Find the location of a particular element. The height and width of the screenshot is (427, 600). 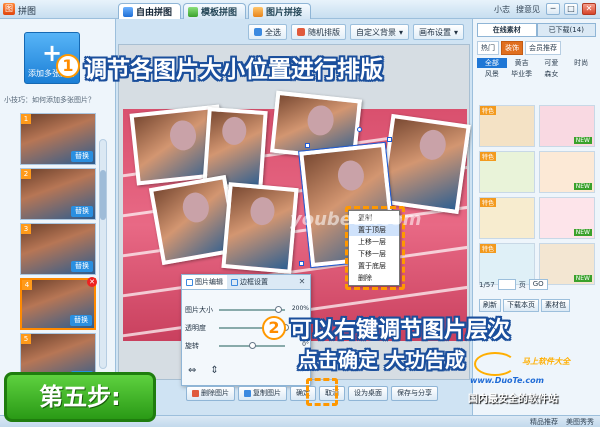

maximize-button: □ is located at coordinates (571, 9).